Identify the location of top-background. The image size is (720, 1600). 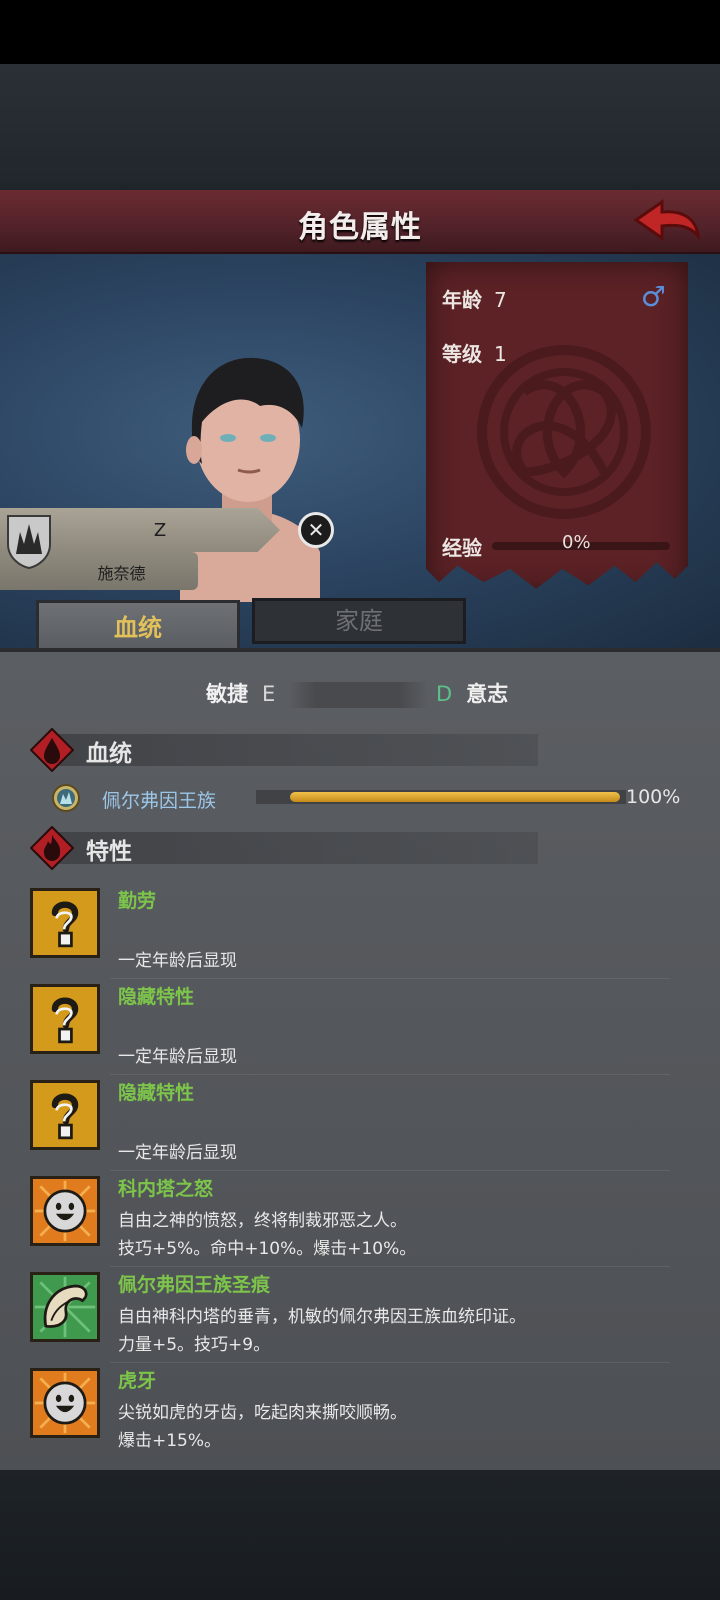
(360, 127).